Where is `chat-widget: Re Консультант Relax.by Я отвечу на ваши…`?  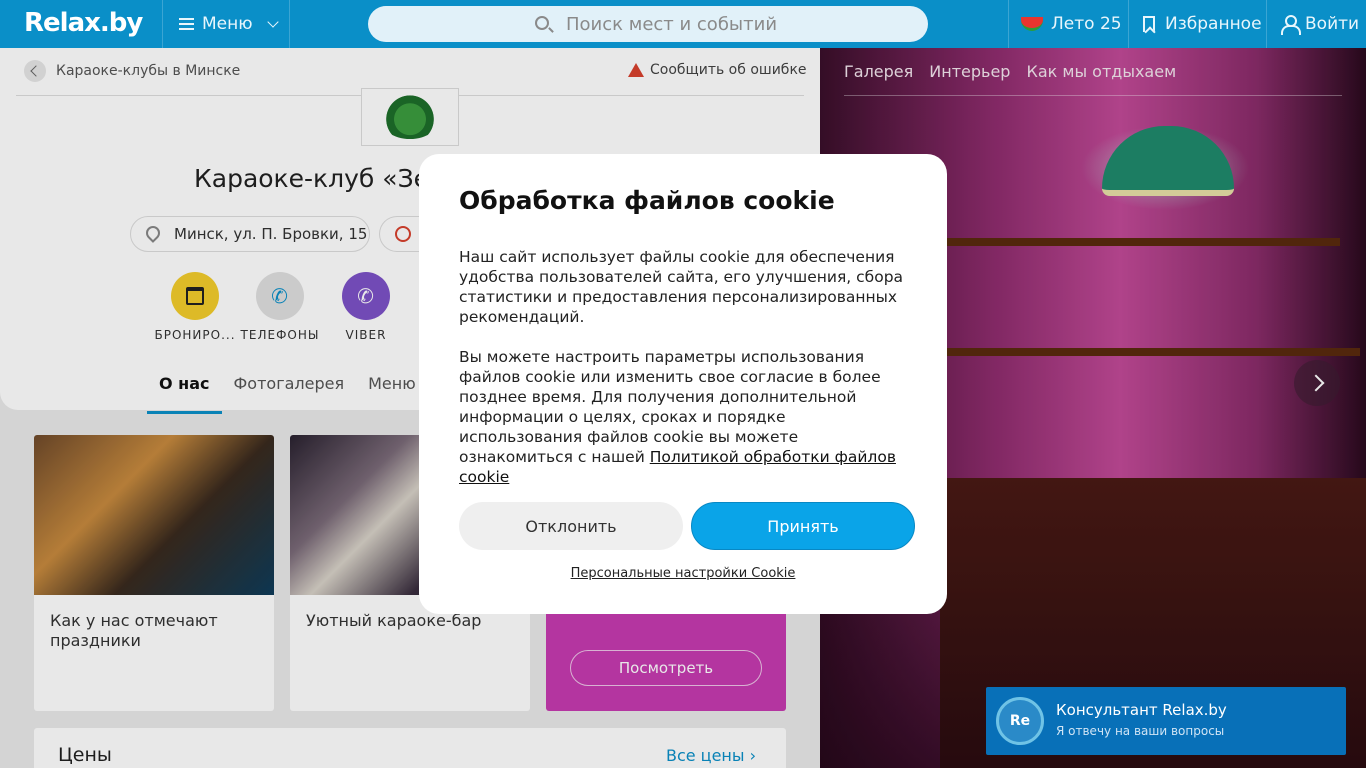 chat-widget: Re Консультант Relax.by Я отвечу на ваши… is located at coordinates (1166, 721).